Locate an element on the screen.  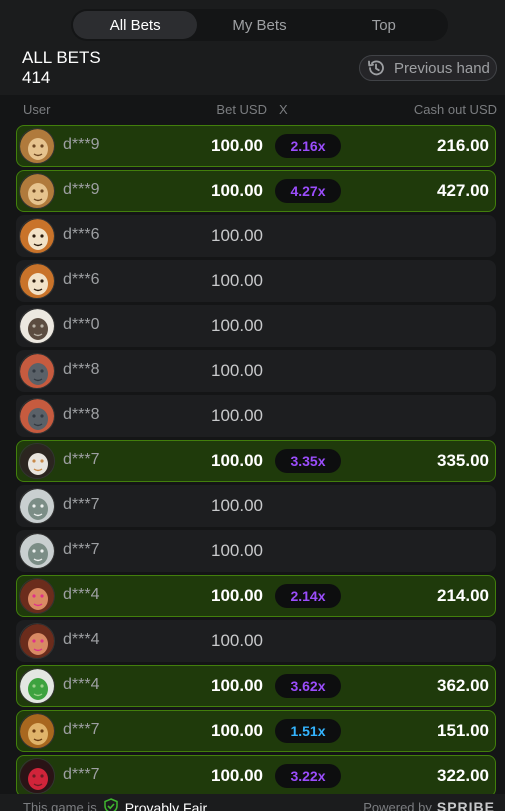
bets-tab-bar: All Bets My Bets Top is located at coordinates (259, 25).